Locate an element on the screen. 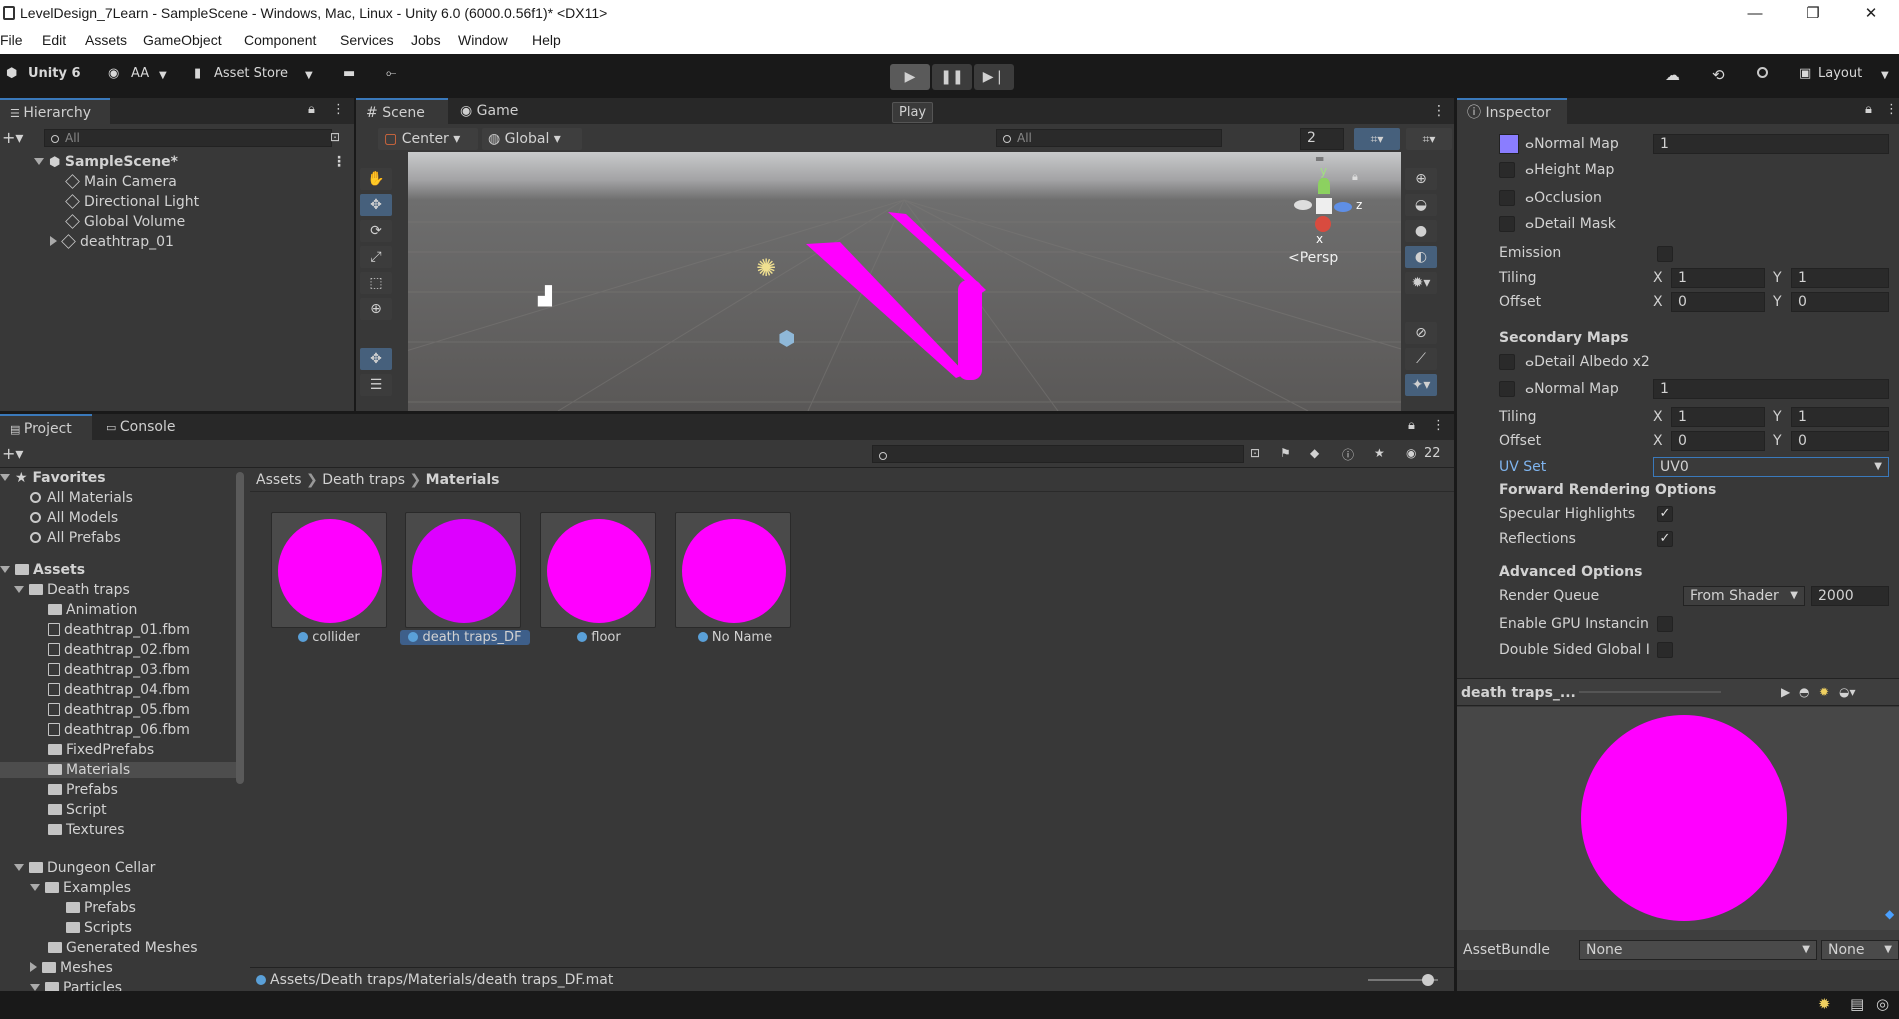 This screenshot has width=1899, height=1019. info-icon: ⓘ is located at coordinates (1348, 454).